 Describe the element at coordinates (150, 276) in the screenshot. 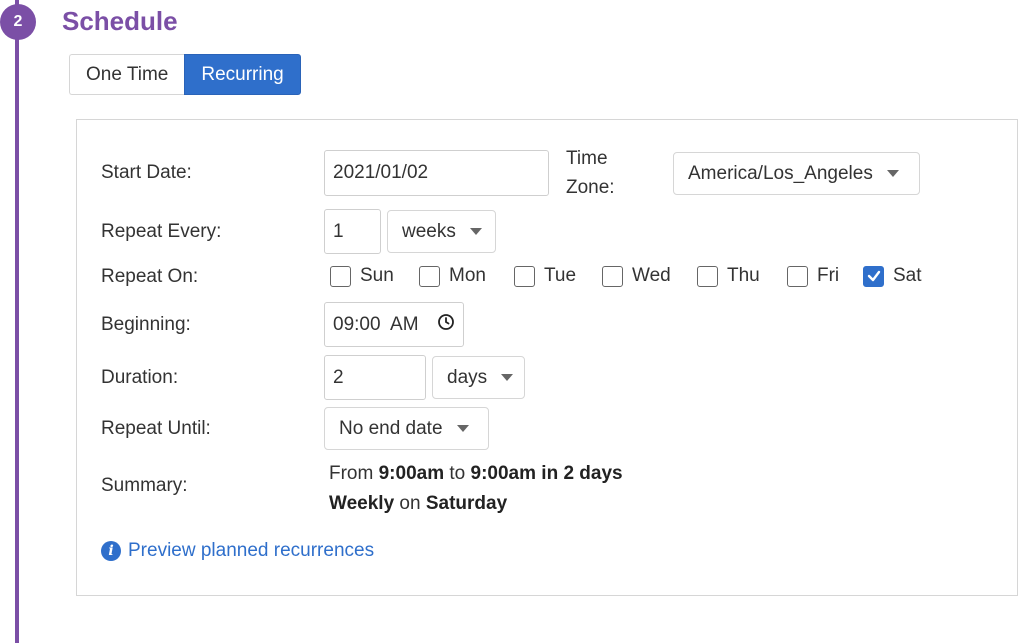

I see `repeat-on-label: Repeat On:` at that location.